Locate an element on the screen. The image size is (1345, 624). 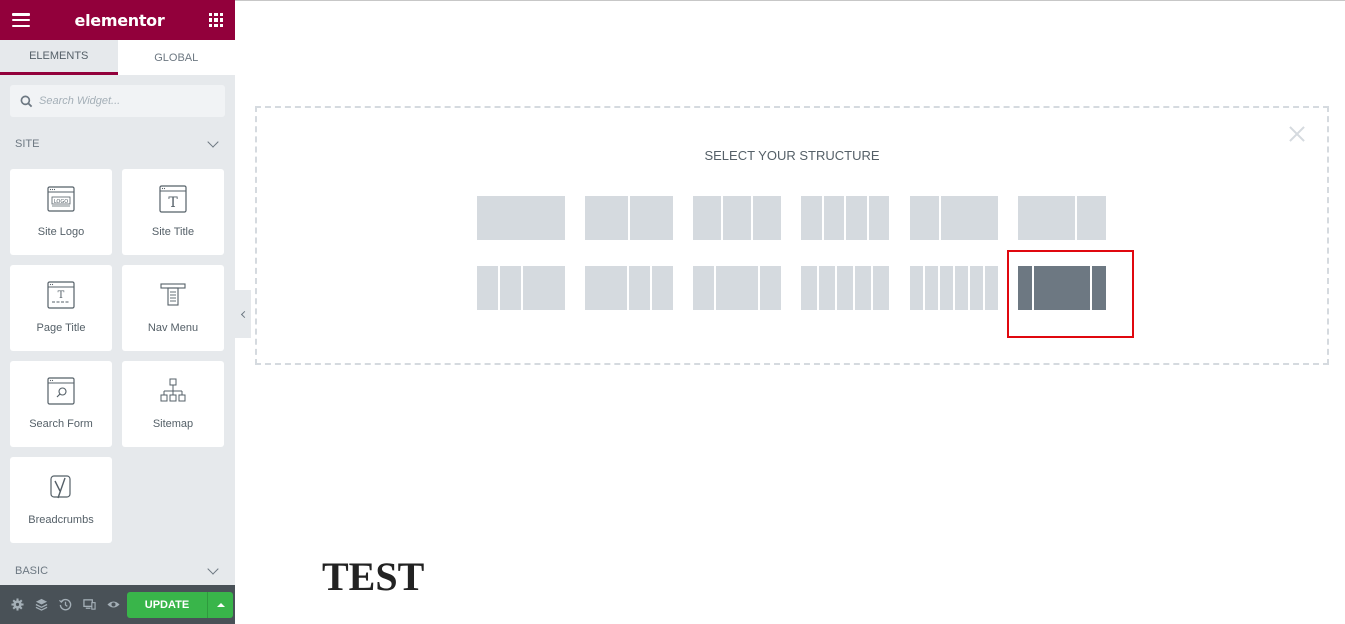
navigator-icon is located at coordinates (41, 605).